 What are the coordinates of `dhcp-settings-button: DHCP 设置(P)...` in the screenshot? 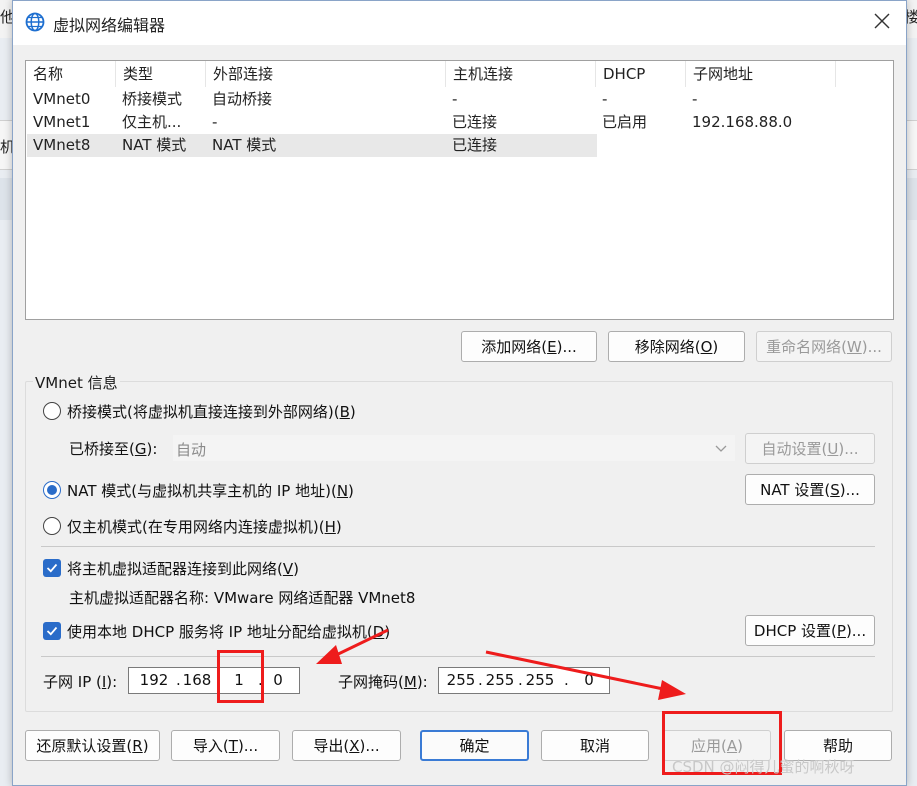 It's located at (810, 630).